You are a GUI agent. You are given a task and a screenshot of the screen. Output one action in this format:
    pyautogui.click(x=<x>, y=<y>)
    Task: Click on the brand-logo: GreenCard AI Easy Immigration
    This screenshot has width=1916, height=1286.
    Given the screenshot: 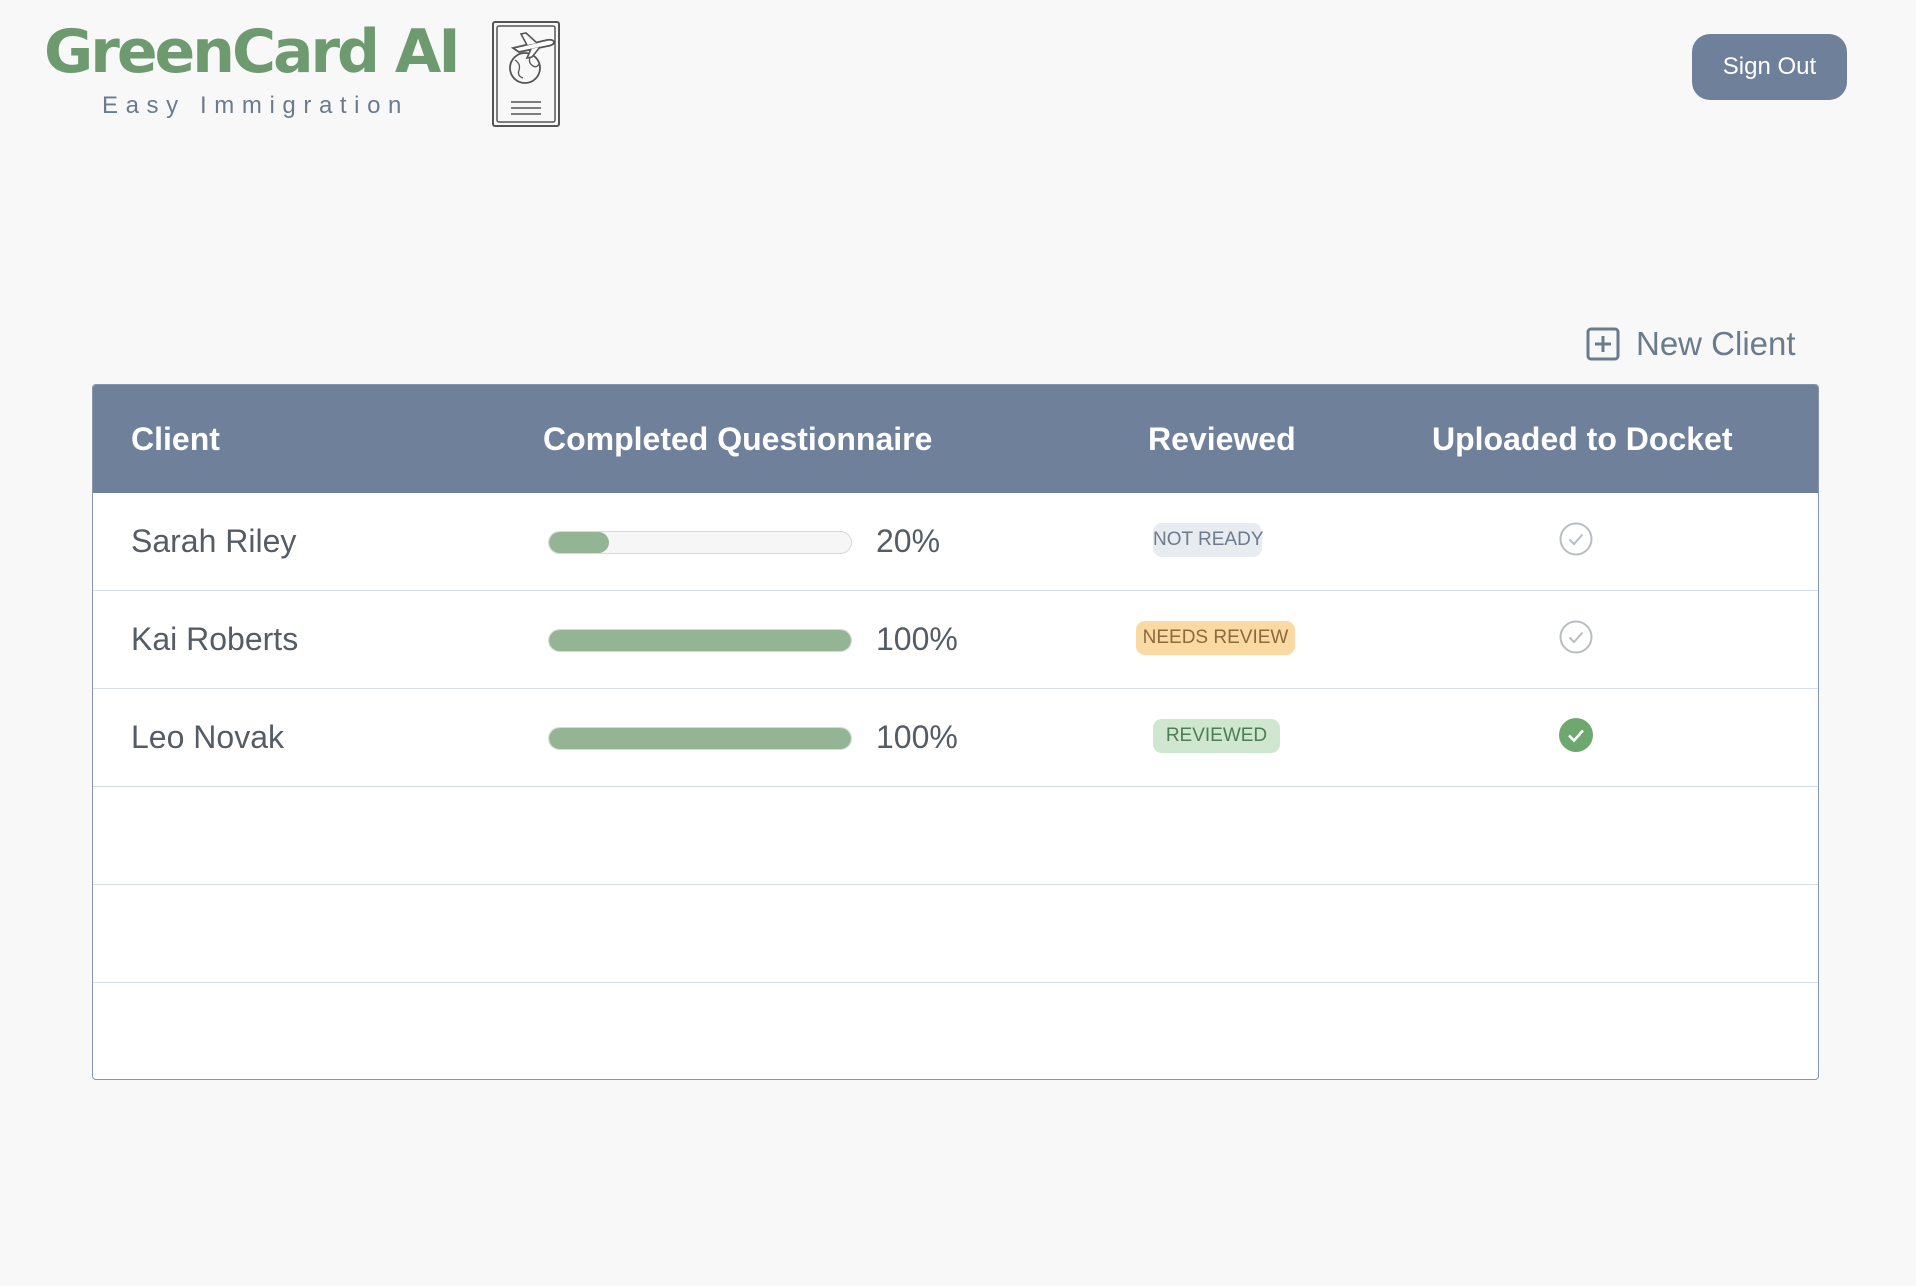 What is the action you would take?
    pyautogui.click(x=254, y=73)
    